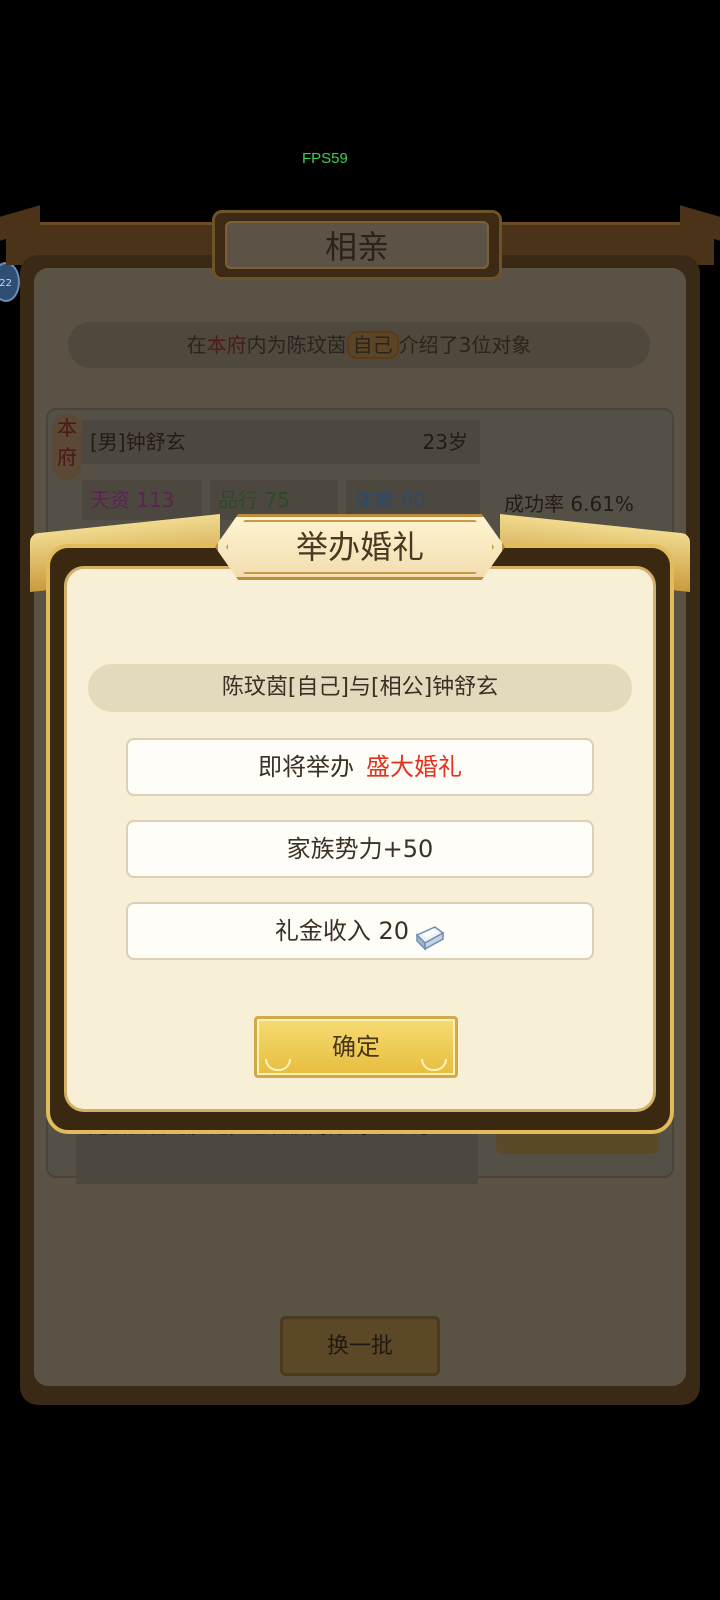 The height and width of the screenshot is (1600, 720). I want to click on wedding-type: 盛大婚礼, so click(414, 767).